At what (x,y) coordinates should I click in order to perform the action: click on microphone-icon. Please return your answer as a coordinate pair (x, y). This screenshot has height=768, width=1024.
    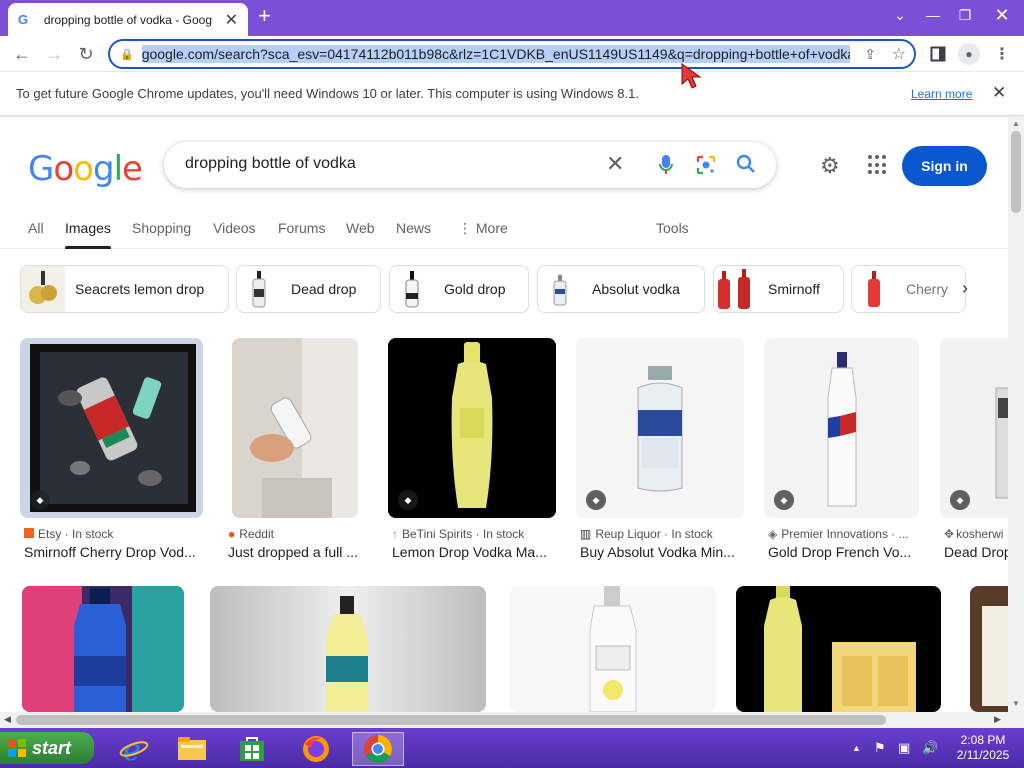
    Looking at the image, I should click on (666, 165).